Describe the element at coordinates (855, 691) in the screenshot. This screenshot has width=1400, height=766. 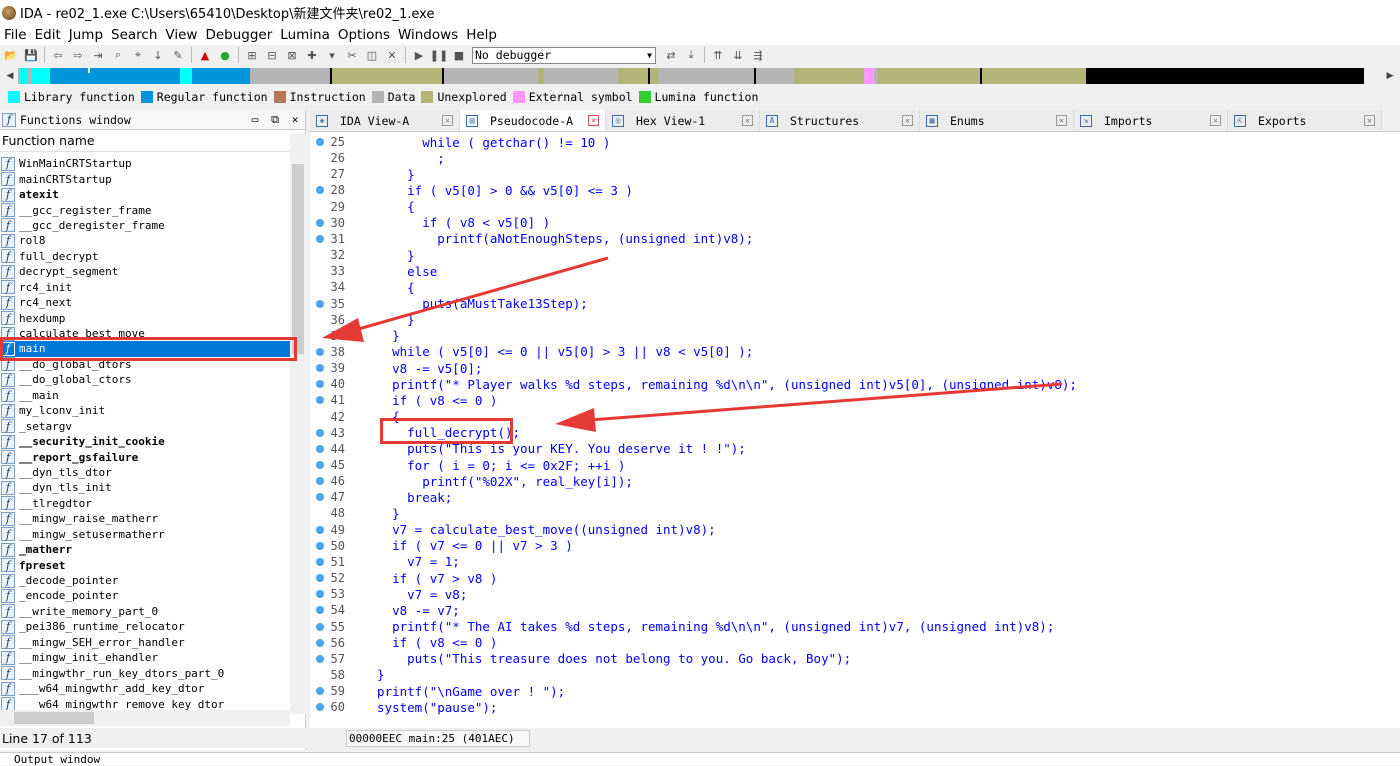
I see `code-line: 59 printf("\nGame over ! ");` at that location.